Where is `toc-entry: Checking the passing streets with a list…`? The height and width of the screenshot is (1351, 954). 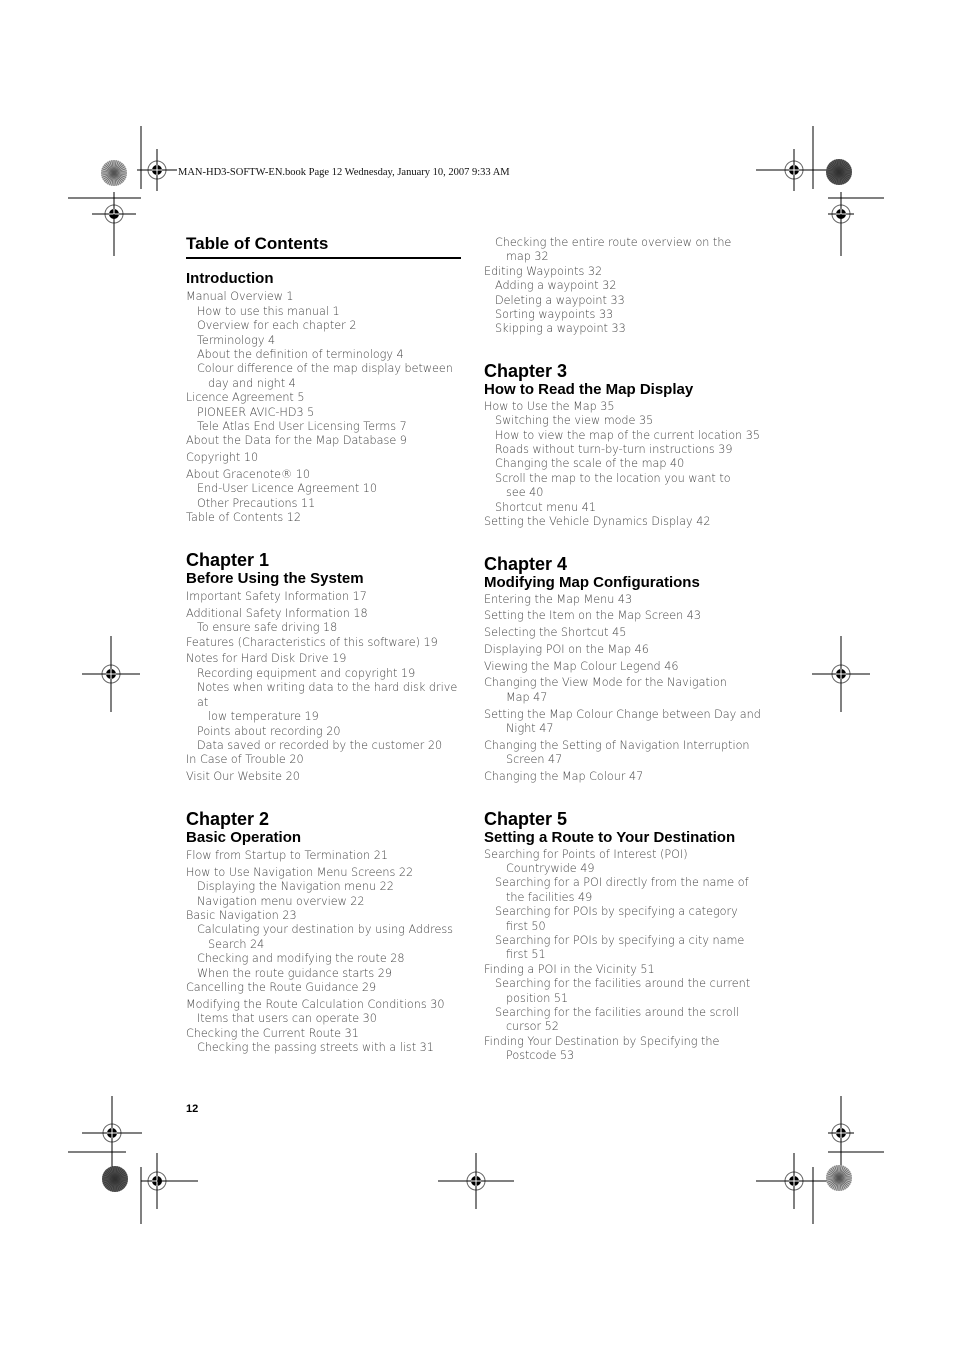 toc-entry: Checking the passing streets with a list… is located at coordinates (328, 1048).